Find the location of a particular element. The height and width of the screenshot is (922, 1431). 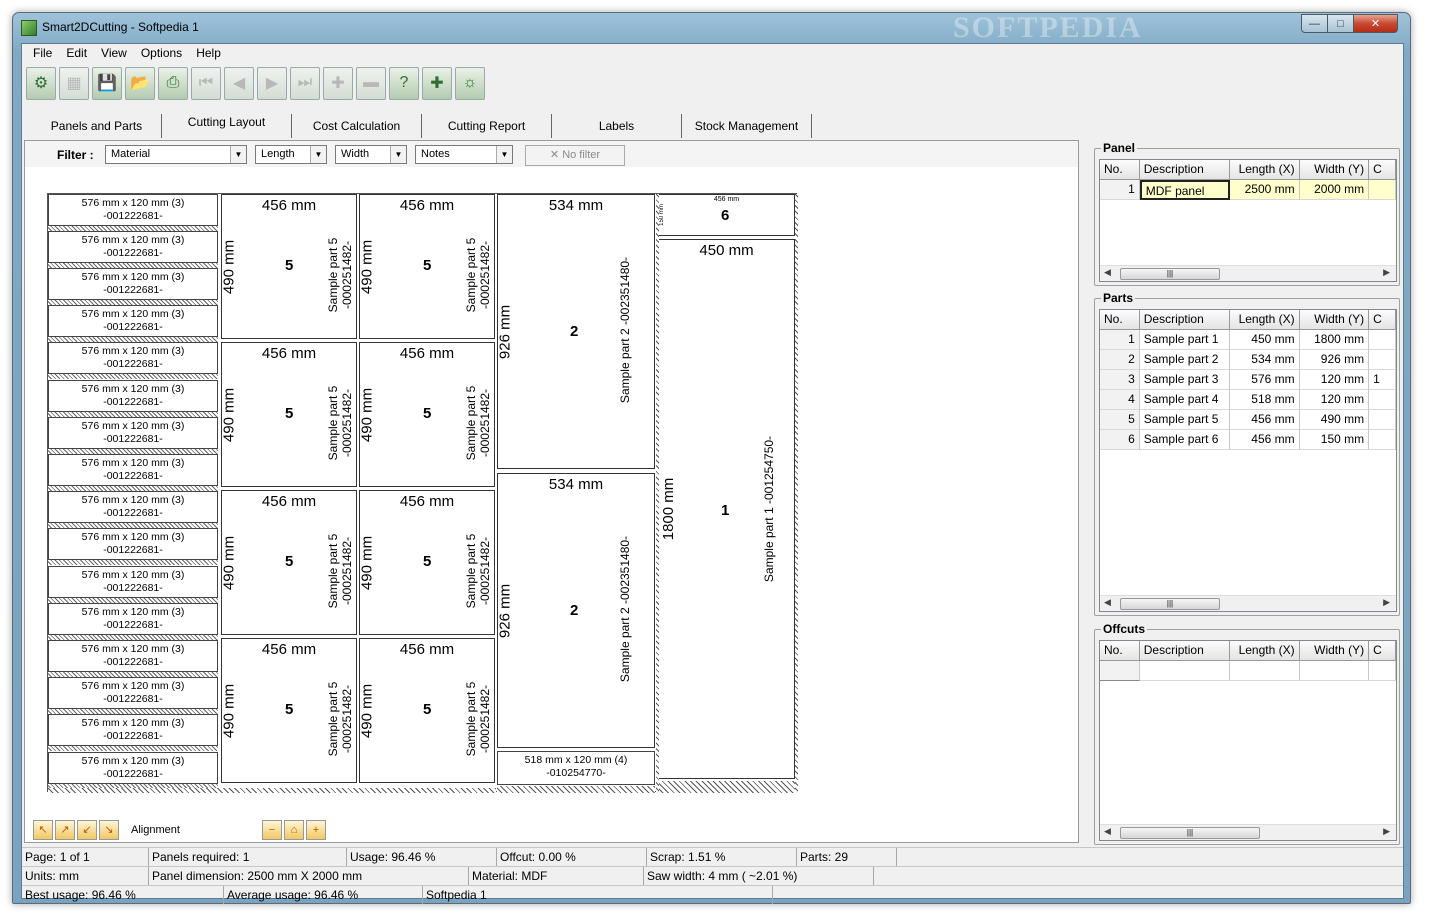

save-icon: 💾 is located at coordinates (107, 83).